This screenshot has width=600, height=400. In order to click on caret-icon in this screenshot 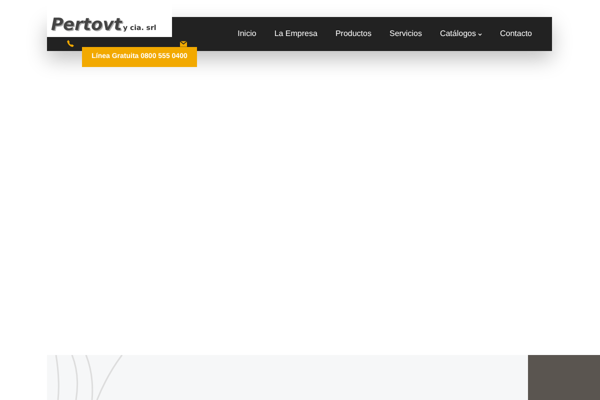, I will do `click(480, 34)`.